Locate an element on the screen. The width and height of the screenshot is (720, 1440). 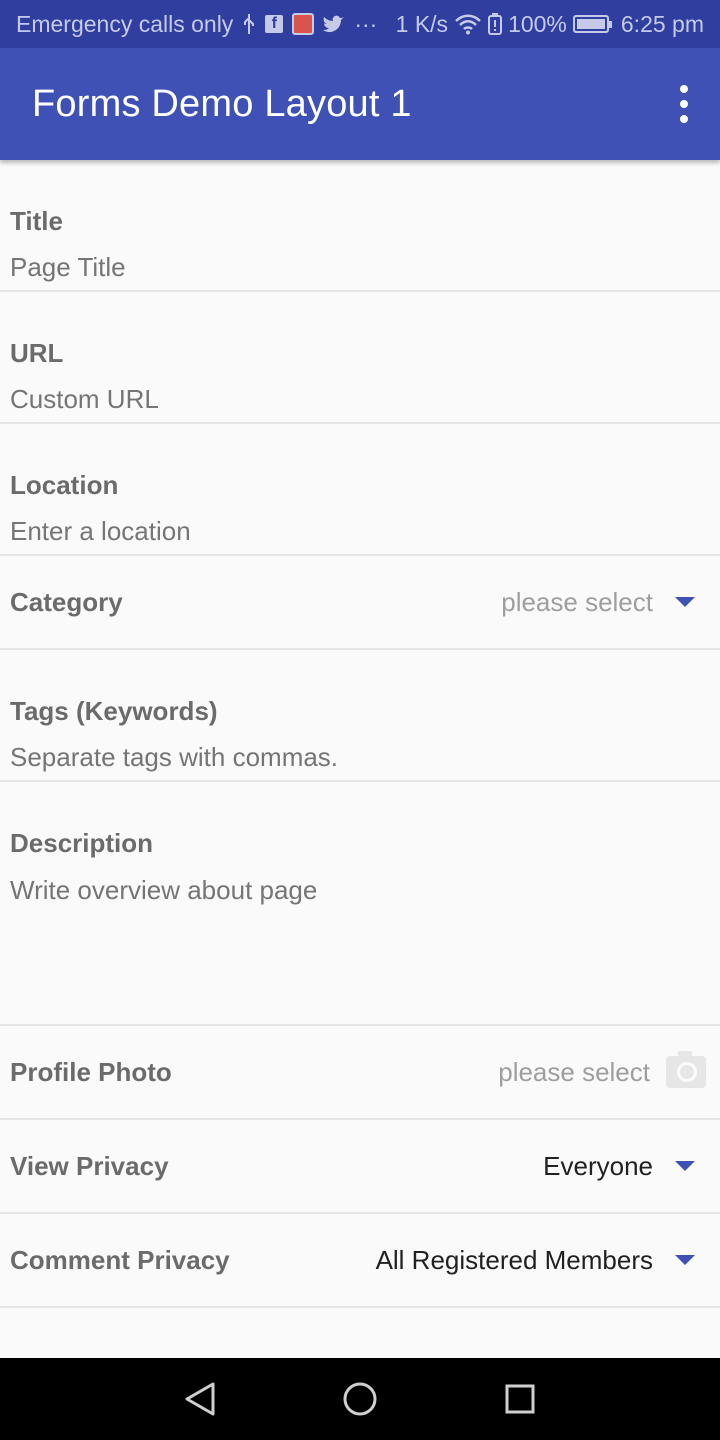
view-privacy-select: Everyone is located at coordinates (619, 1166).